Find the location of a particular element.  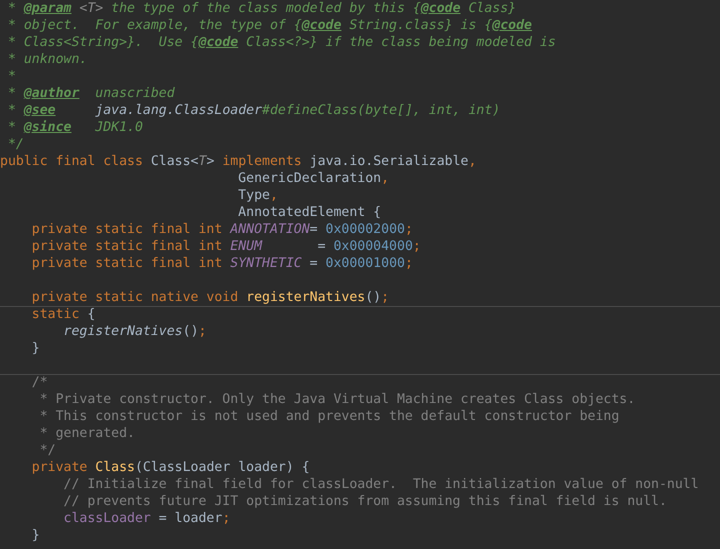

code-line: * @since JDK1.0 is located at coordinates (75, 127).